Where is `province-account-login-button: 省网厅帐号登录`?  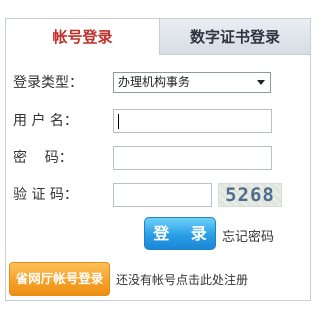 province-account-login-button: 省网厅帐号登录 is located at coordinates (59, 279).